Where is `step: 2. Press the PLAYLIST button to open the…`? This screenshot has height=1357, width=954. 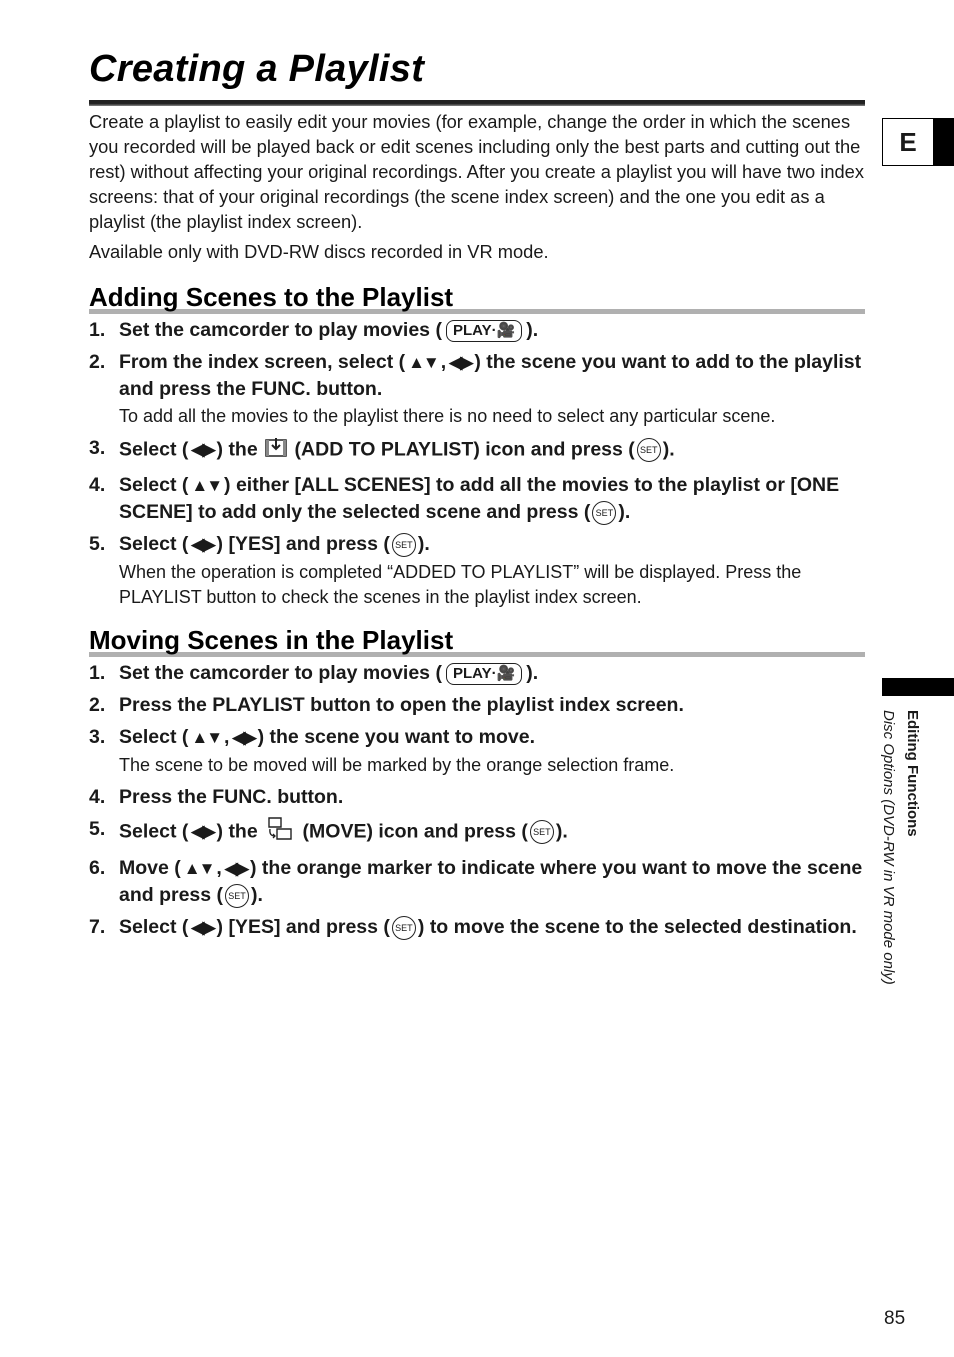
step: 2. Press the PLAYLIST button to open the… is located at coordinates (386, 705).